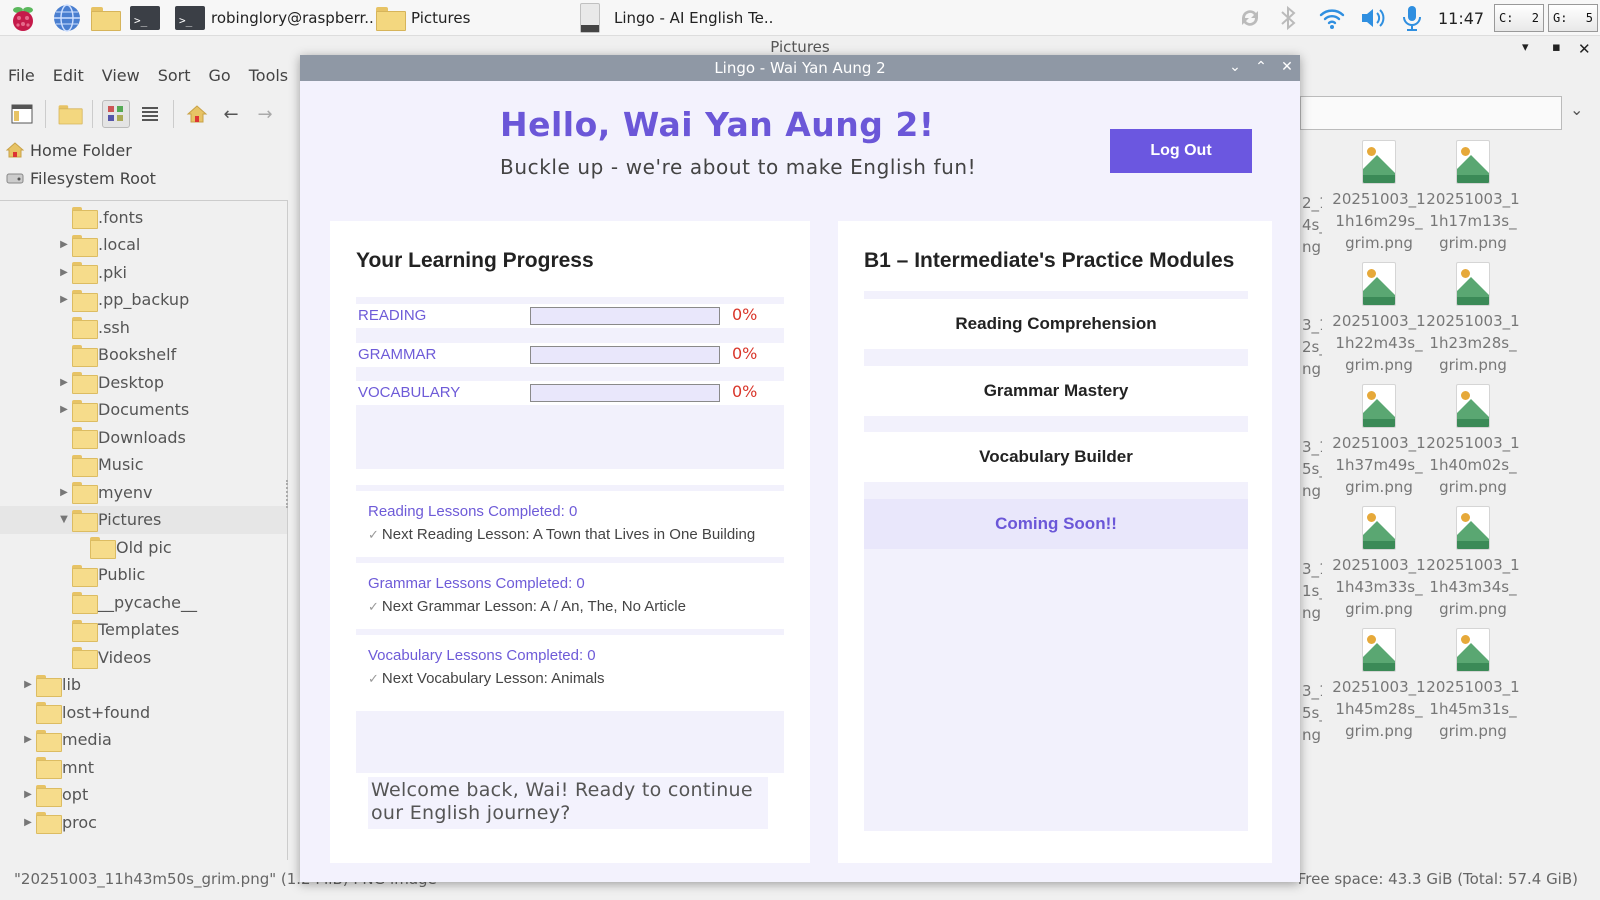 The image size is (1600, 900). I want to click on new-window-icon, so click(22, 114).